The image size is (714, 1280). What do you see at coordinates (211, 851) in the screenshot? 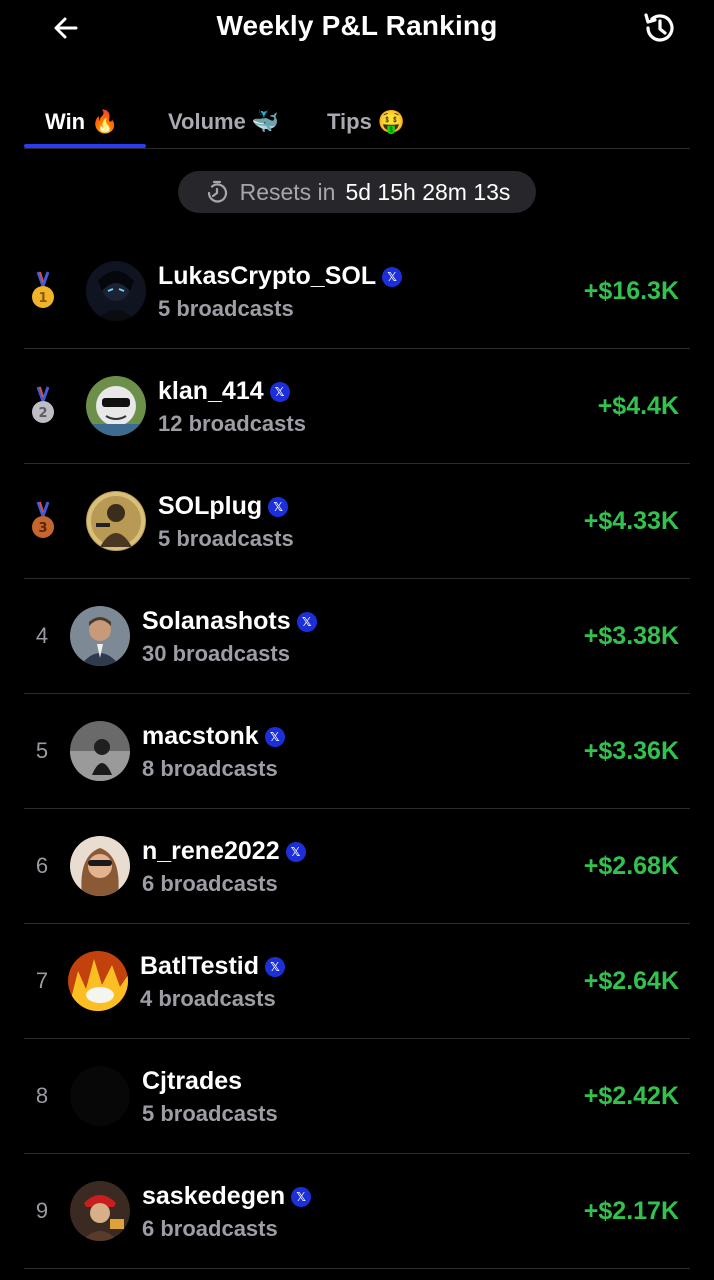
I see `user-name: n_rene2022` at bounding box center [211, 851].